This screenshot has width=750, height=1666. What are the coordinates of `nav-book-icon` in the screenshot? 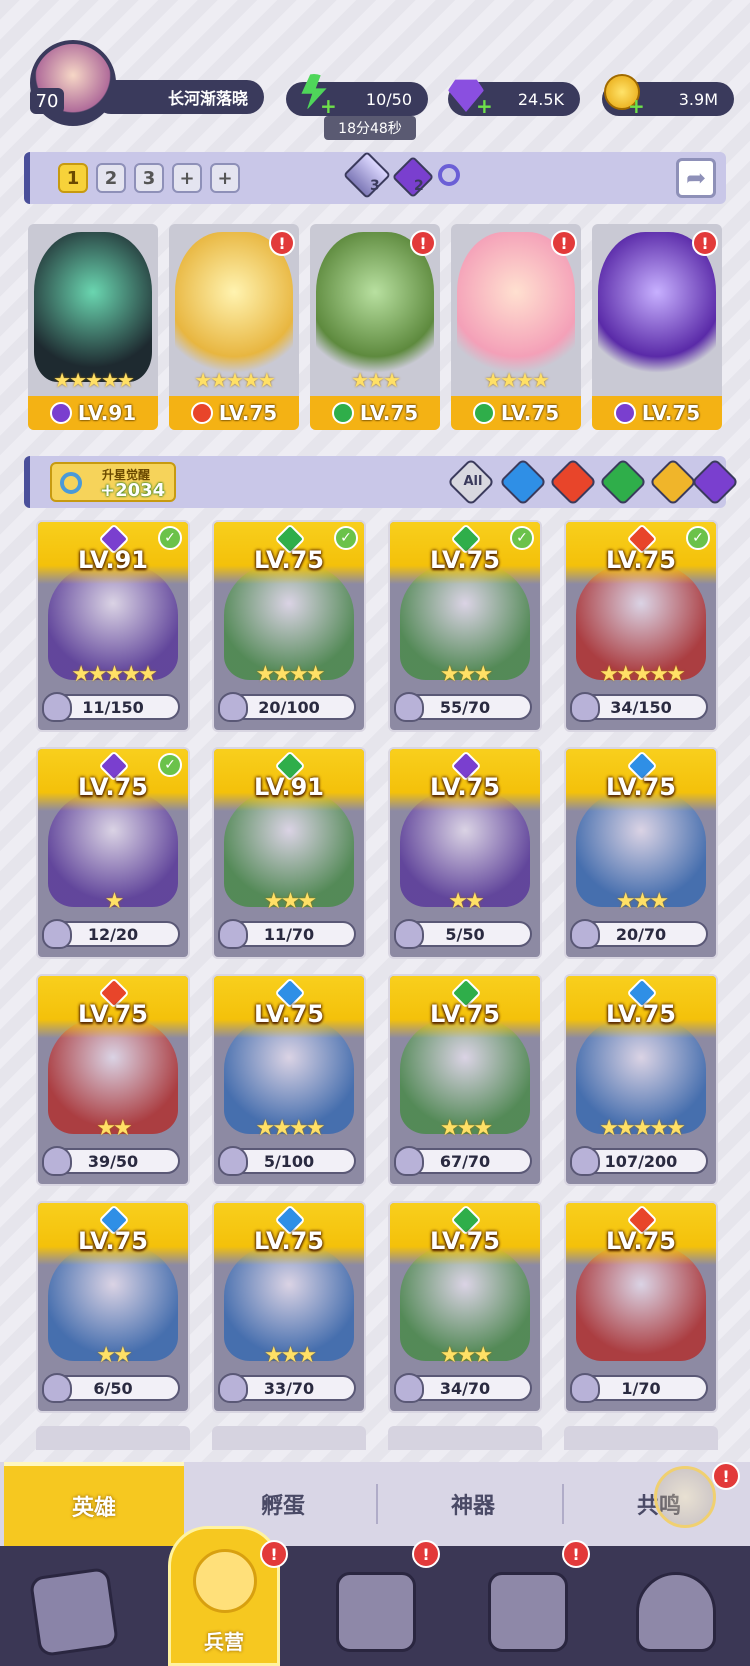 It's located at (376, 1612).